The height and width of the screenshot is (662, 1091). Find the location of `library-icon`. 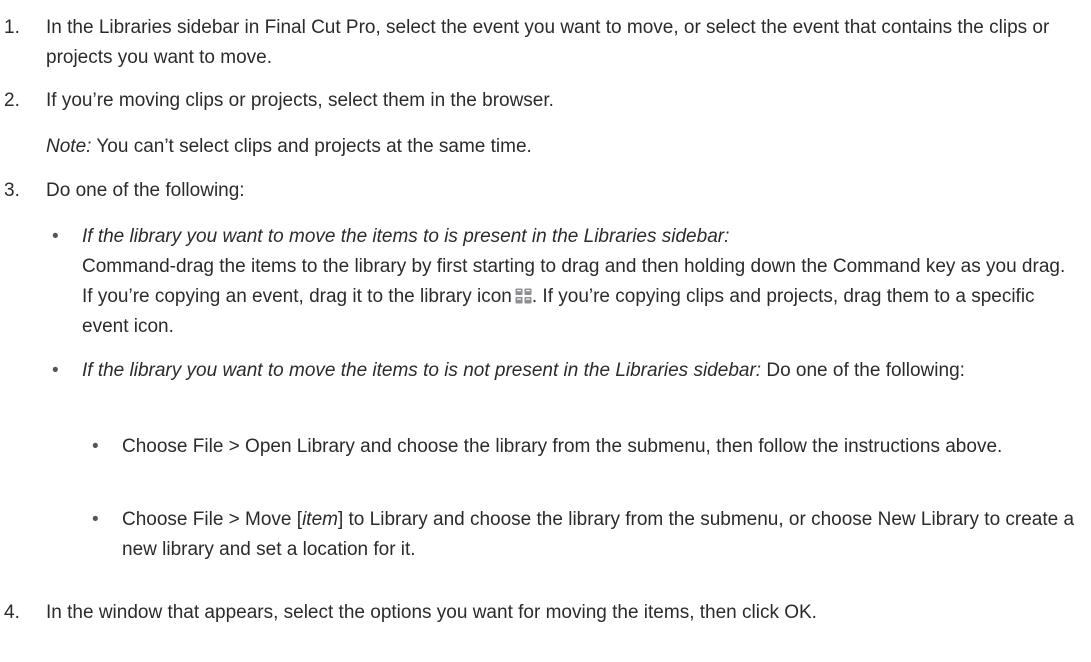

library-icon is located at coordinates (523, 296).